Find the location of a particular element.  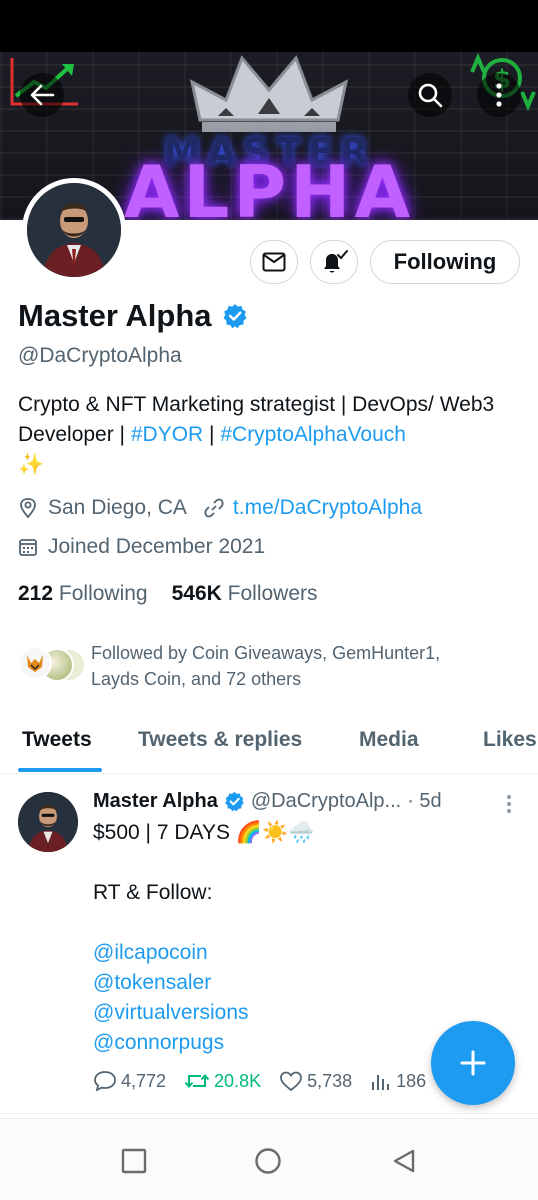

recents-button is located at coordinates (134, 1161).